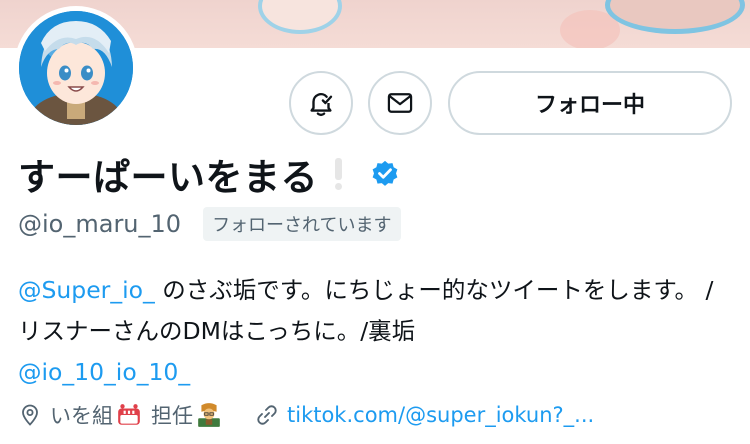 Image resolution: width=750 pixels, height=444 pixels. What do you see at coordinates (104, 372) in the screenshot?
I see `bio-mention-link: @io_10_io_10_` at bounding box center [104, 372].